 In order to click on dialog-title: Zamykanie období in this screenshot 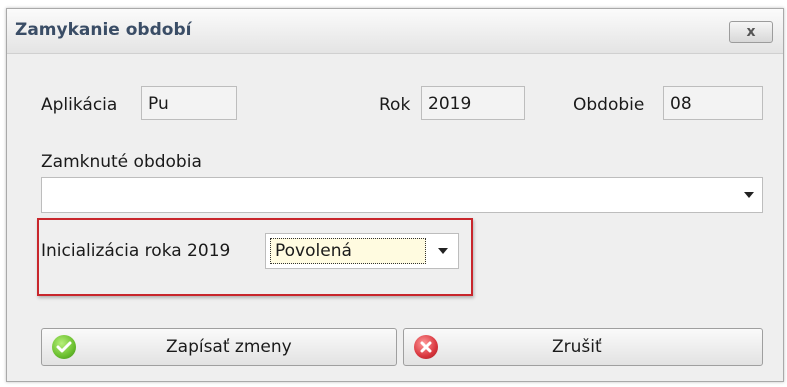, I will do `click(103, 30)`.